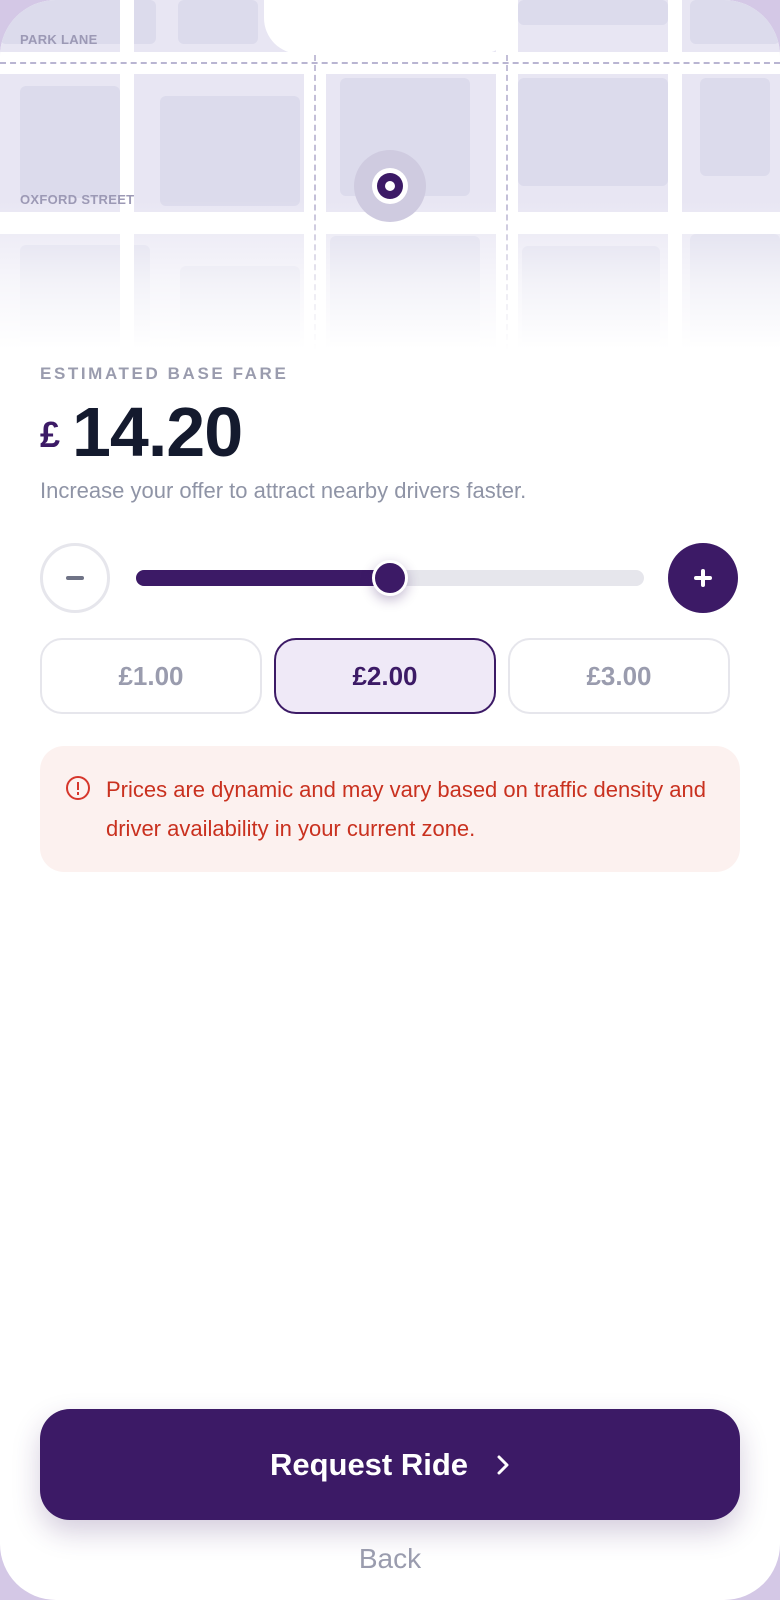 This screenshot has width=780, height=1600. Describe the element at coordinates (164, 373) in the screenshot. I see `fare-label: ESTIMATED BASE FARE` at that location.